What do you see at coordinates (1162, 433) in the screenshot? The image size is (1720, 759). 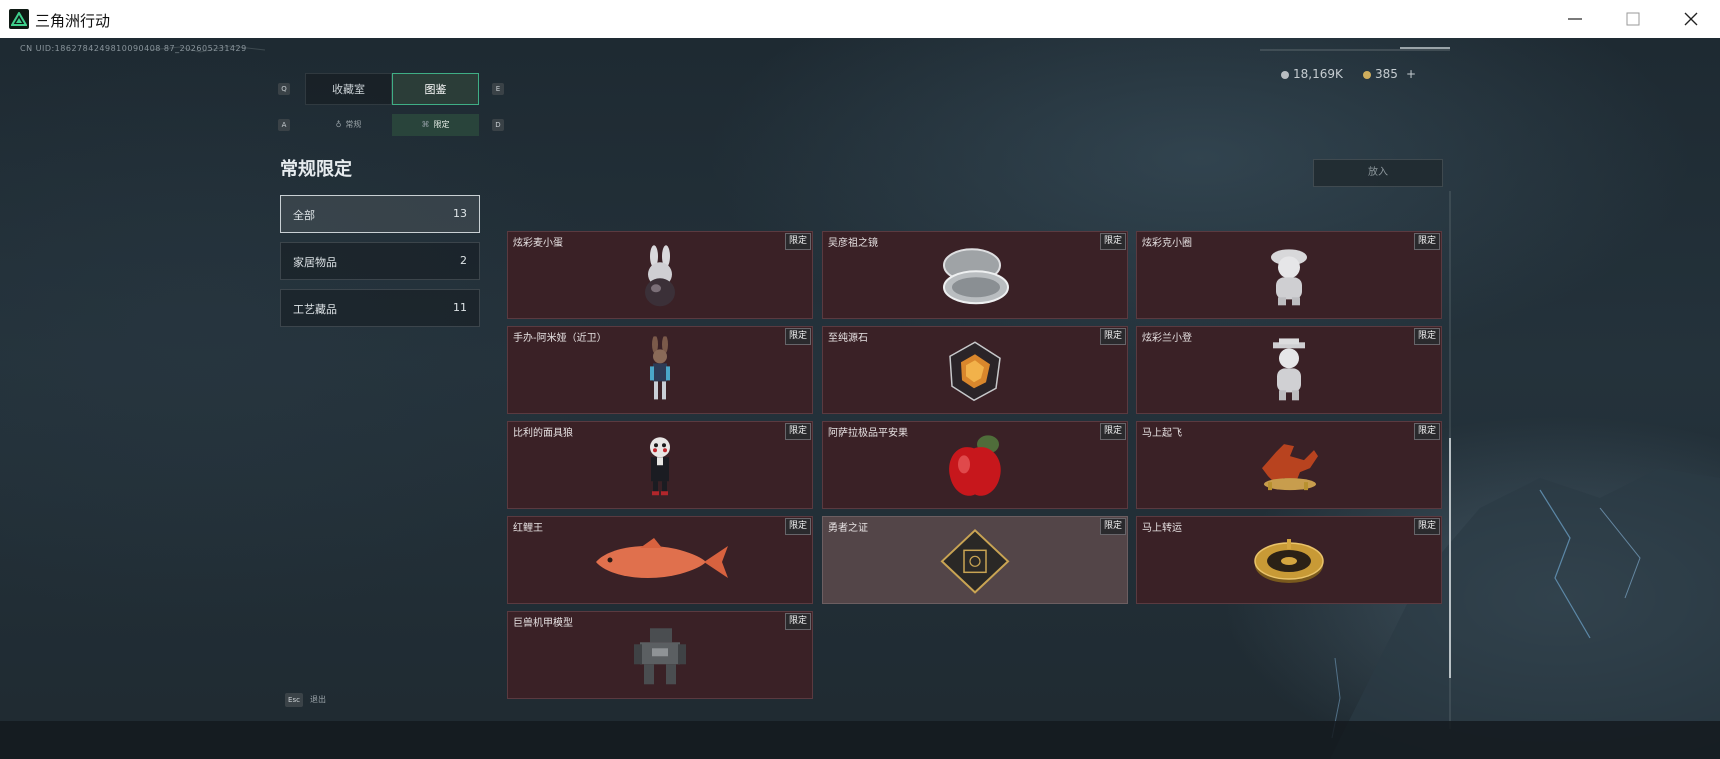 I see `item-name: 马上起飞` at bounding box center [1162, 433].